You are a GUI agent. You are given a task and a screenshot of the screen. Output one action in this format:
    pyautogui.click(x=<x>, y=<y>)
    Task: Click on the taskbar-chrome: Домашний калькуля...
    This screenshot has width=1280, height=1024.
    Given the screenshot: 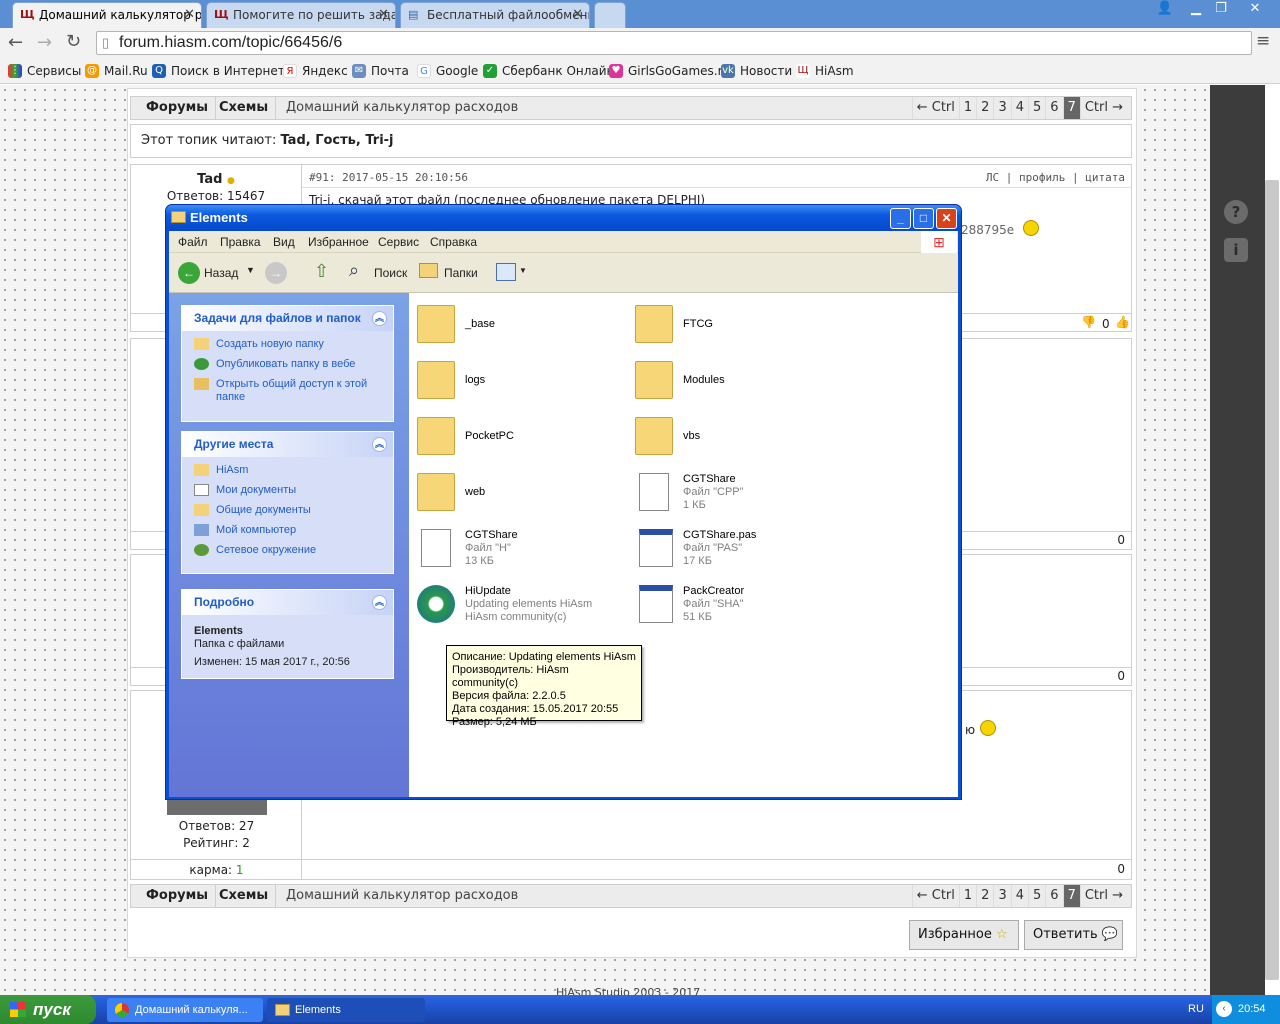 What is the action you would take?
    pyautogui.click(x=185, y=1010)
    